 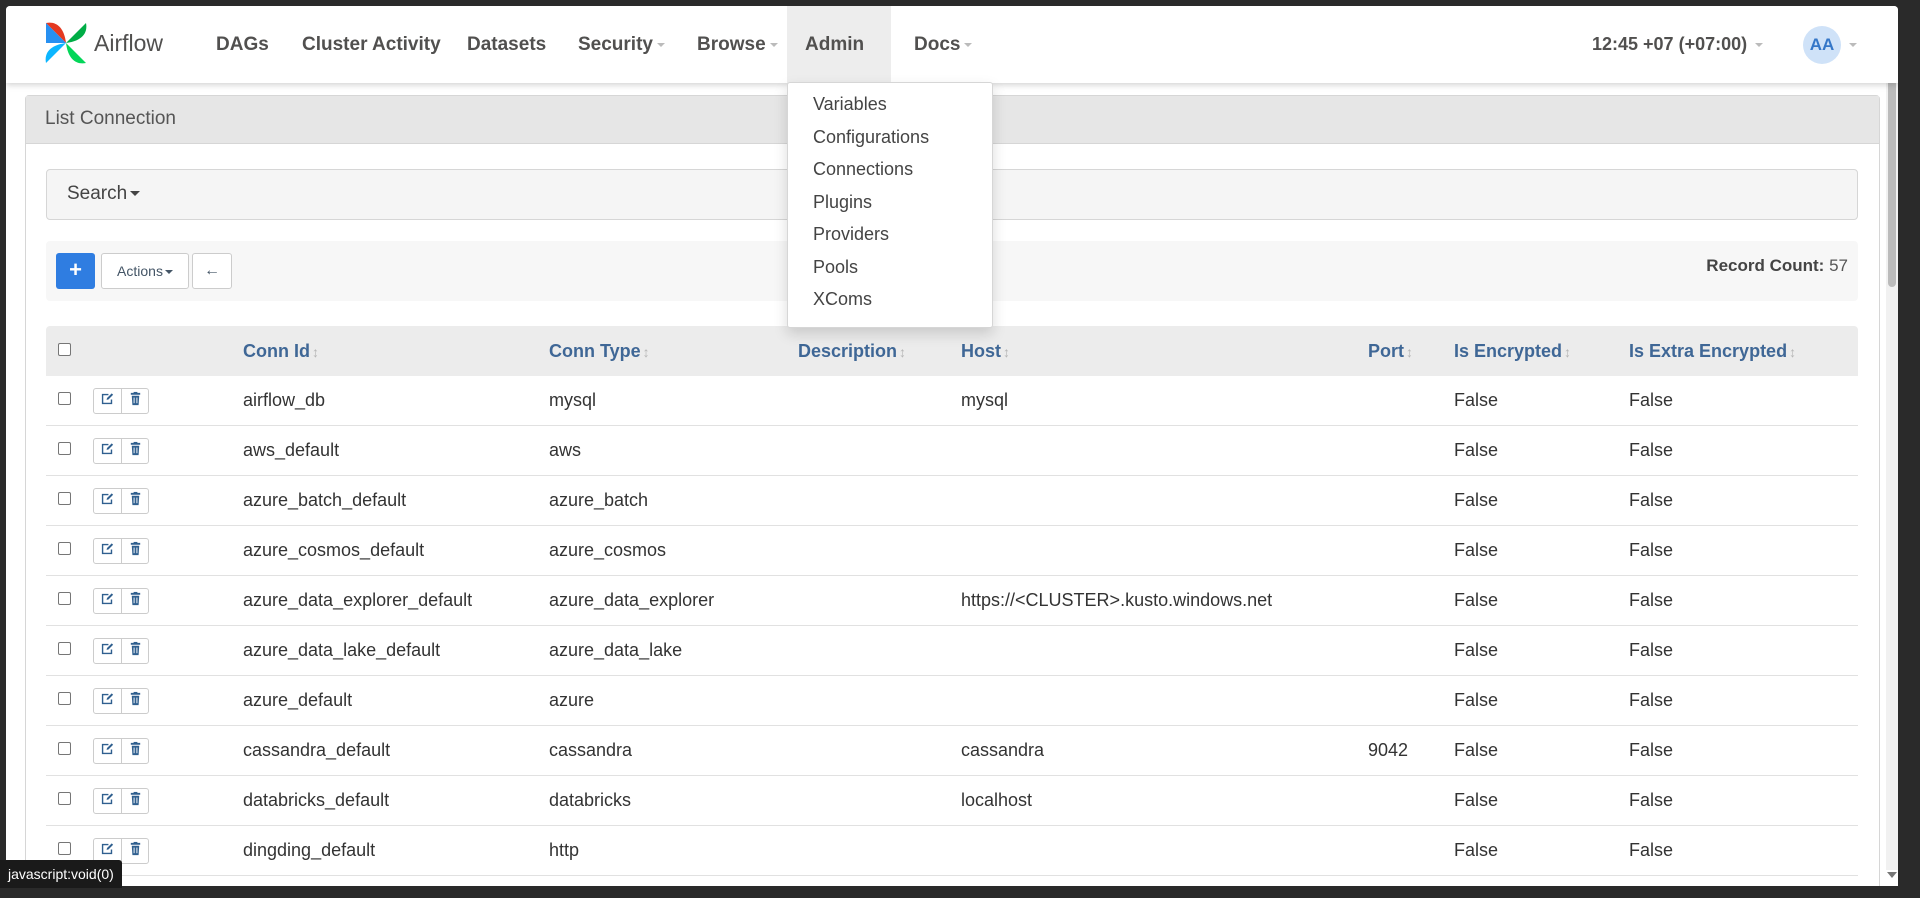 I want to click on page-scrollbar, so click(x=1892, y=450).